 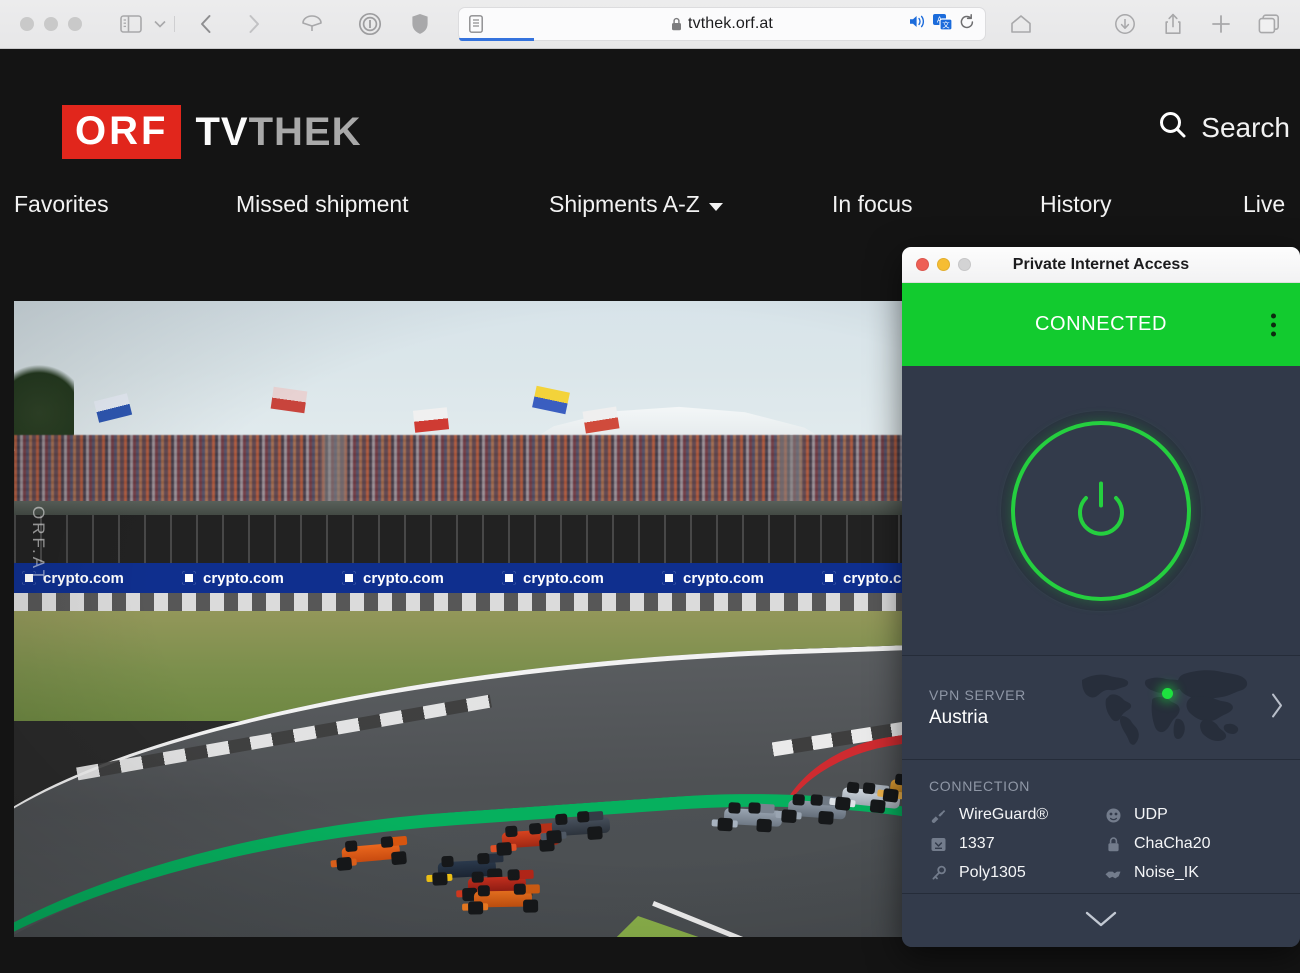 I want to click on connection-cipher: ChaCha20, so click(x=1202, y=844).